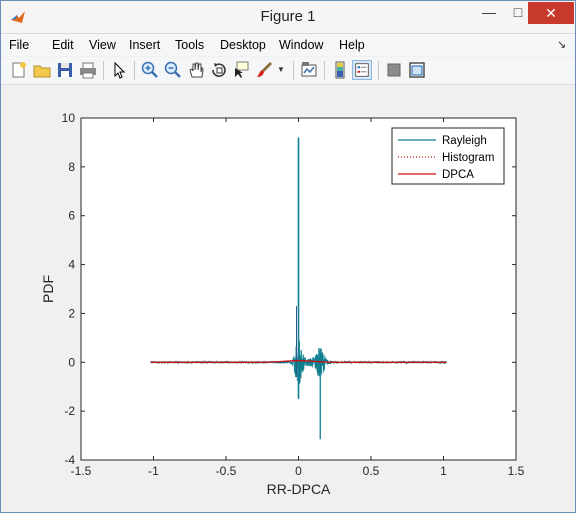 This screenshot has width=576, height=513. What do you see at coordinates (150, 70) in the screenshot?
I see `zoom-in-icon` at bounding box center [150, 70].